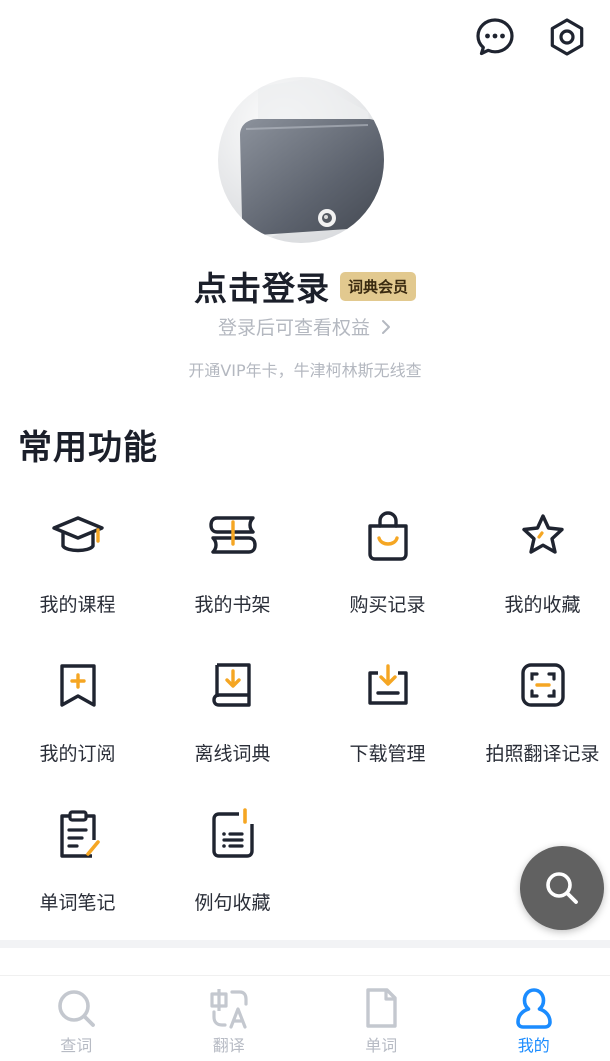  What do you see at coordinates (387, 561) in the screenshot?
I see `feature-purchase-history: 购买记录` at bounding box center [387, 561].